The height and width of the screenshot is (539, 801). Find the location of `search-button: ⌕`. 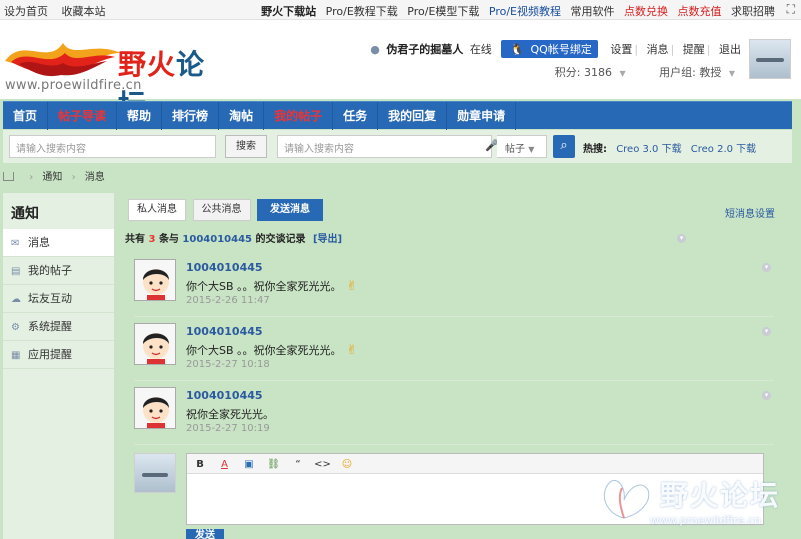

search-button: ⌕ is located at coordinates (564, 146).